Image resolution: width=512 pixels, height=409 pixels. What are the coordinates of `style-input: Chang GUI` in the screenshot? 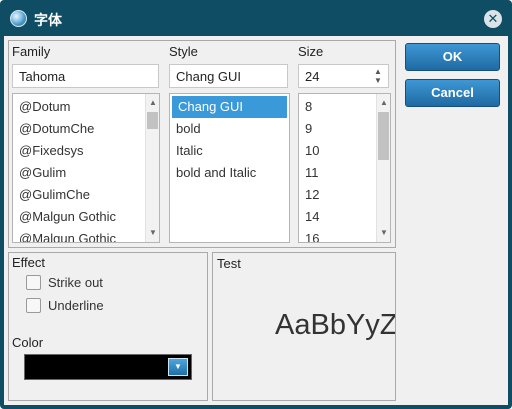 It's located at (228, 76).